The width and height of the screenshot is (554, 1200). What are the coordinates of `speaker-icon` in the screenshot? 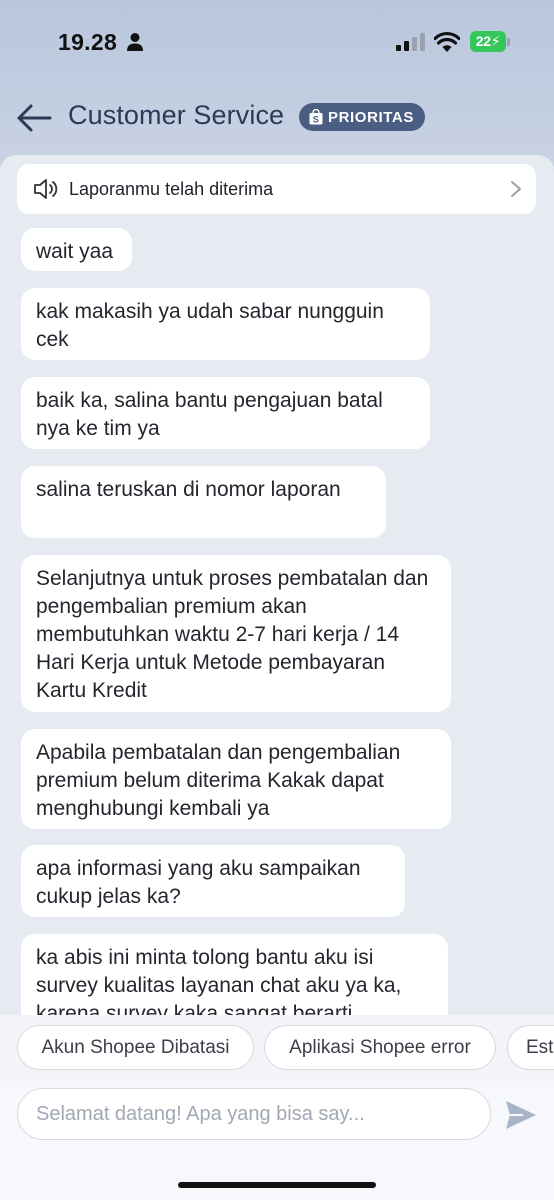 It's located at (46, 189).